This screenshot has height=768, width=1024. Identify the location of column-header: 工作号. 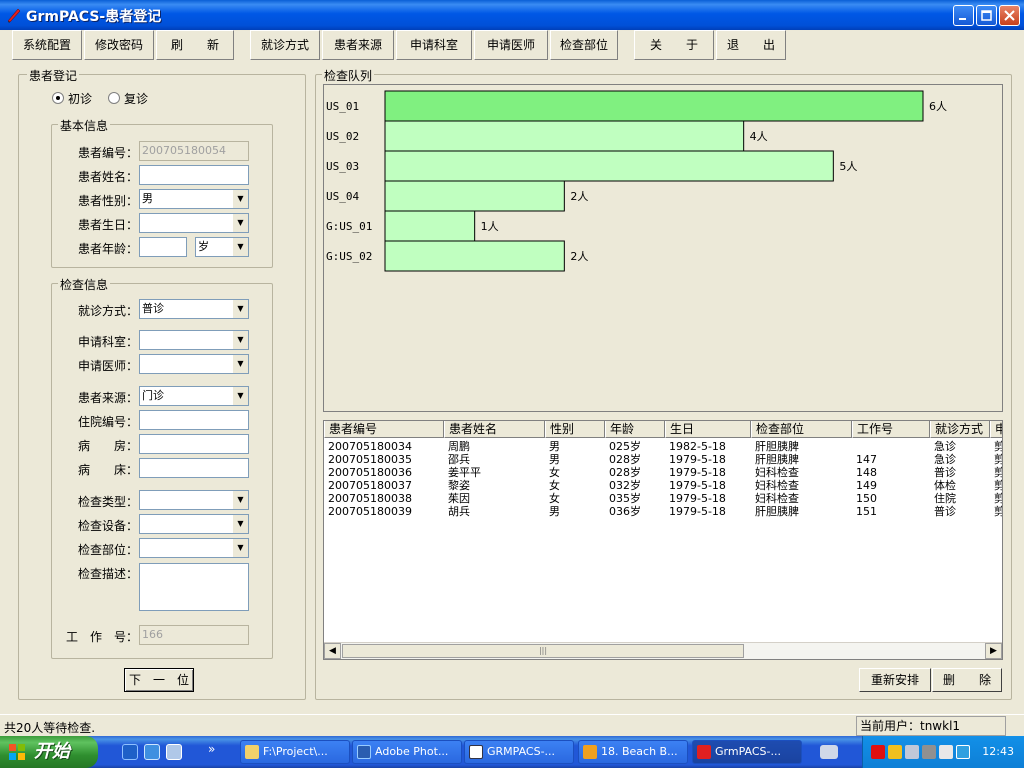
(891, 429).